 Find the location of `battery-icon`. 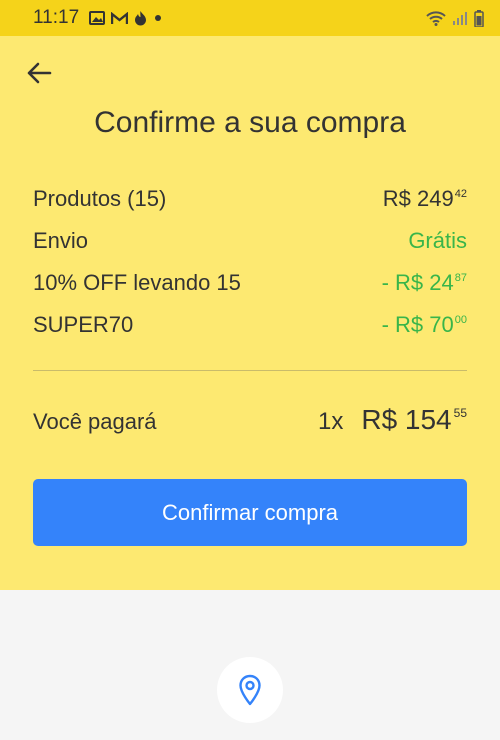

battery-icon is located at coordinates (479, 18).